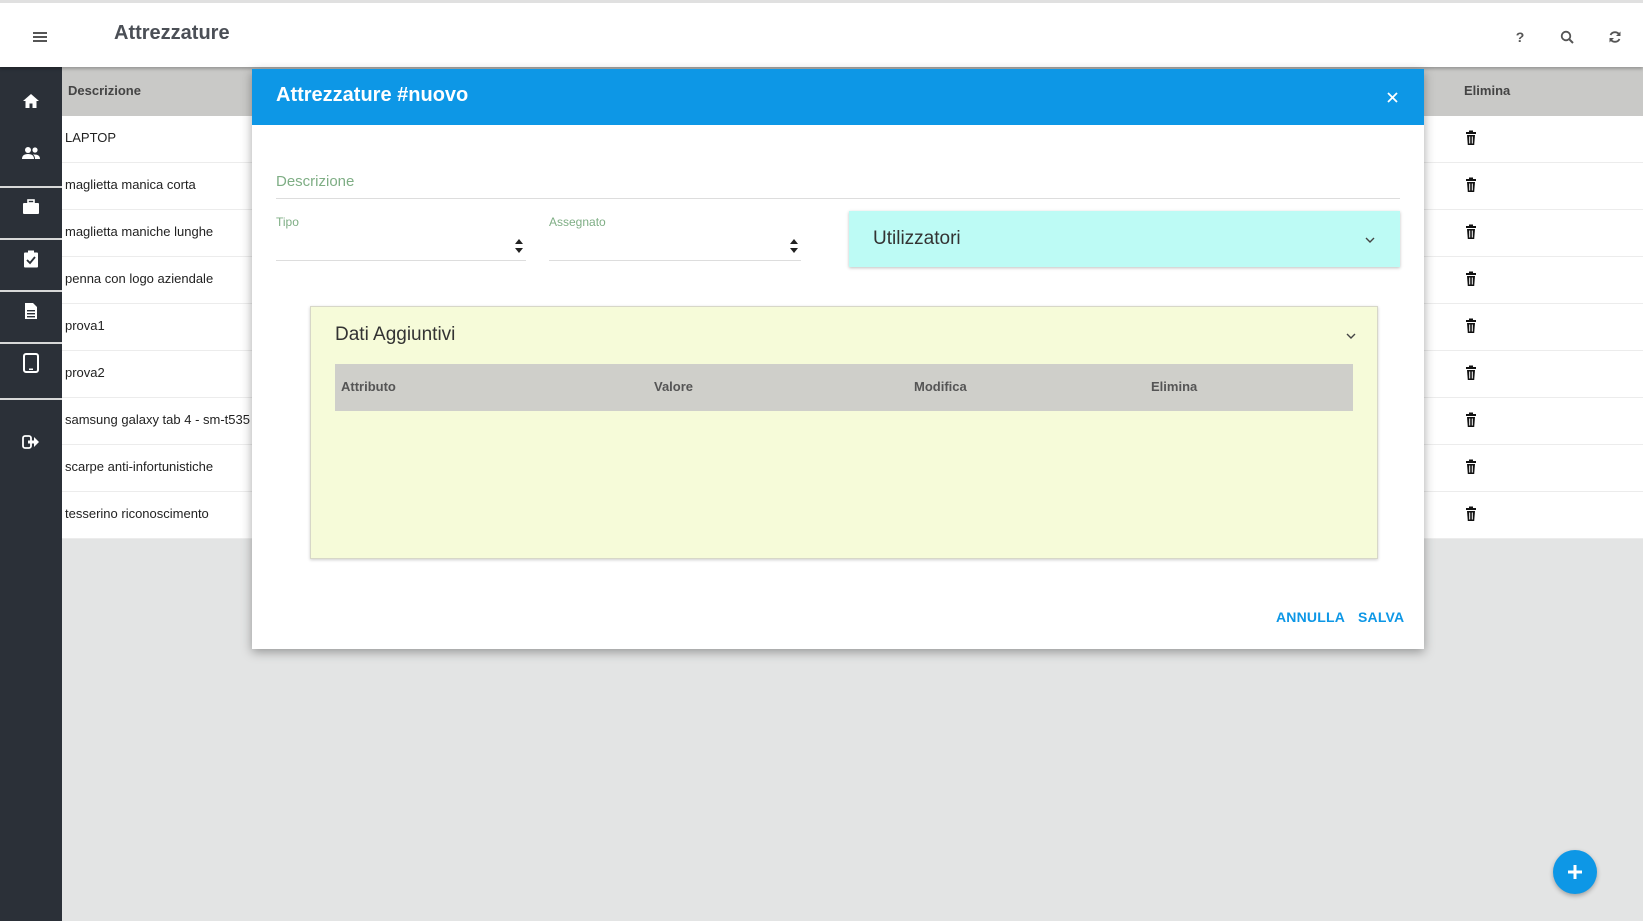 The height and width of the screenshot is (921, 1643). Describe the element at coordinates (1392, 97) in the screenshot. I see `close-icon` at that location.